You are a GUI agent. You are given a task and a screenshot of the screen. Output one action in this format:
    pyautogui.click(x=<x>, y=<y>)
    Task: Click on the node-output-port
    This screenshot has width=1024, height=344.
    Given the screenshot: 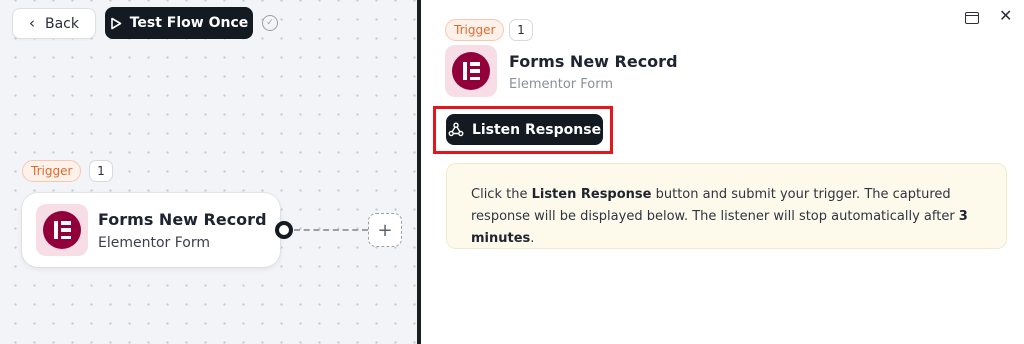 What is the action you would take?
    pyautogui.click(x=284, y=230)
    